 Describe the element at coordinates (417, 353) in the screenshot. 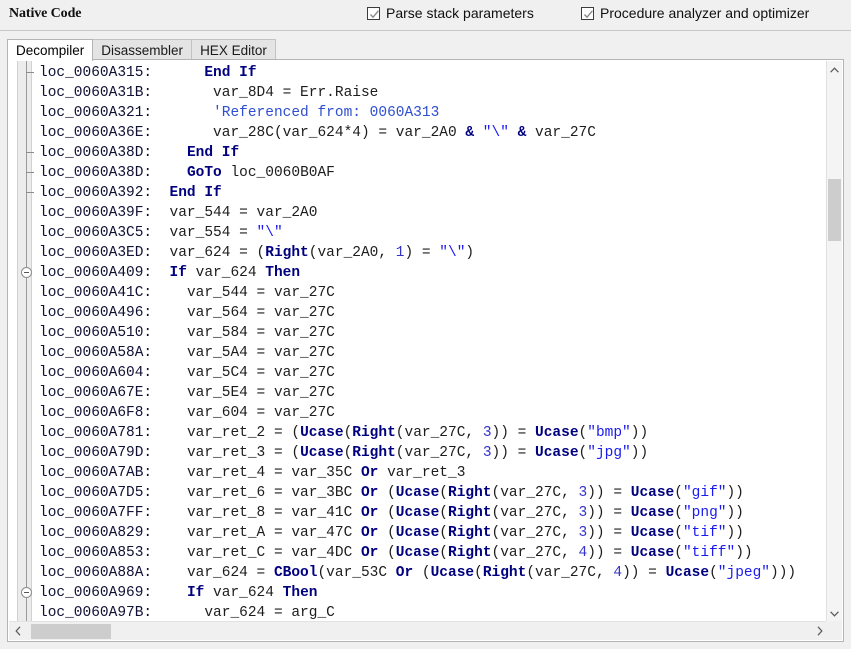

I see `code-line: loc_0060A58A: var_5A4 = var_27C` at that location.